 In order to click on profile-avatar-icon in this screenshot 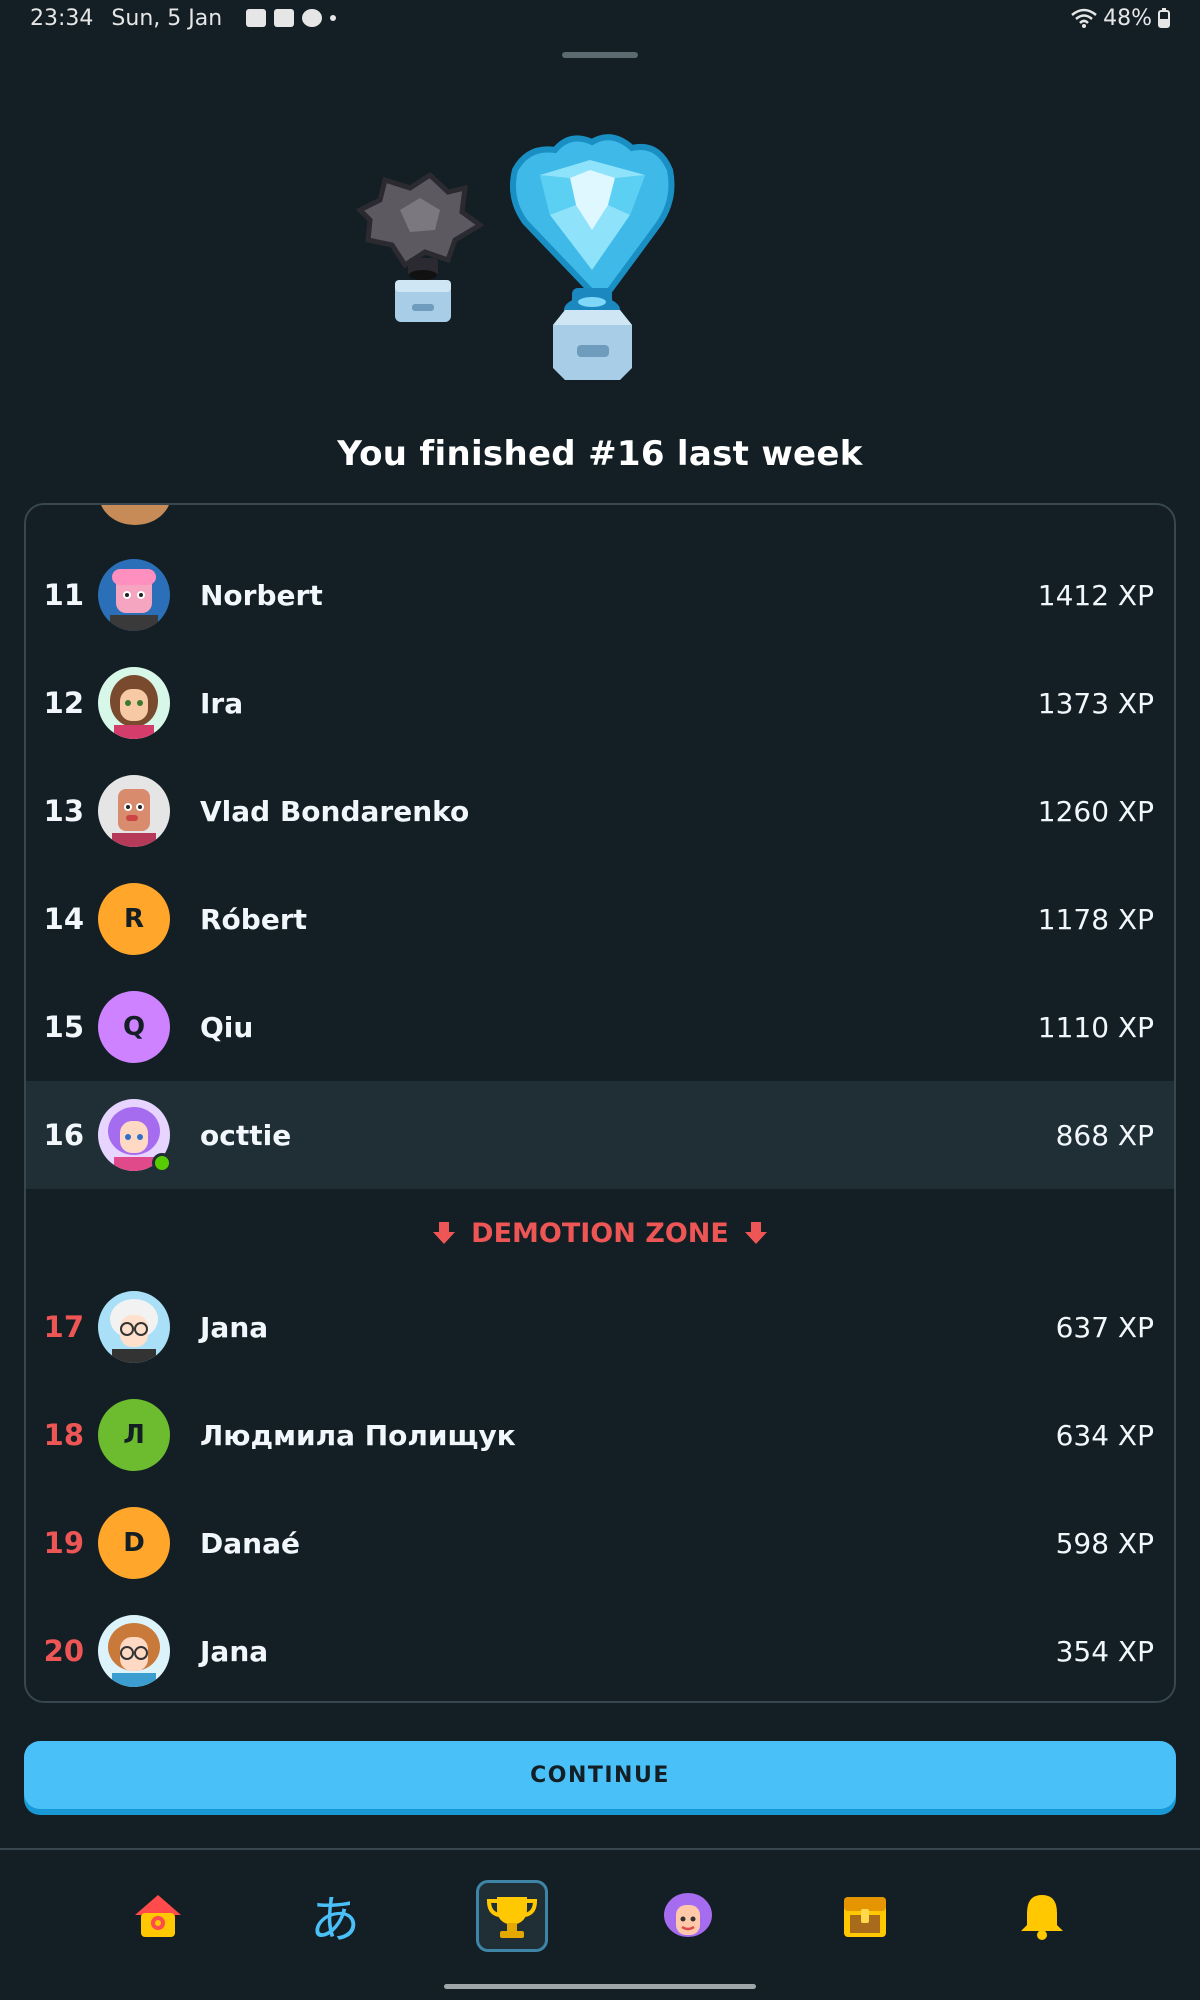, I will do `click(688, 1915)`.